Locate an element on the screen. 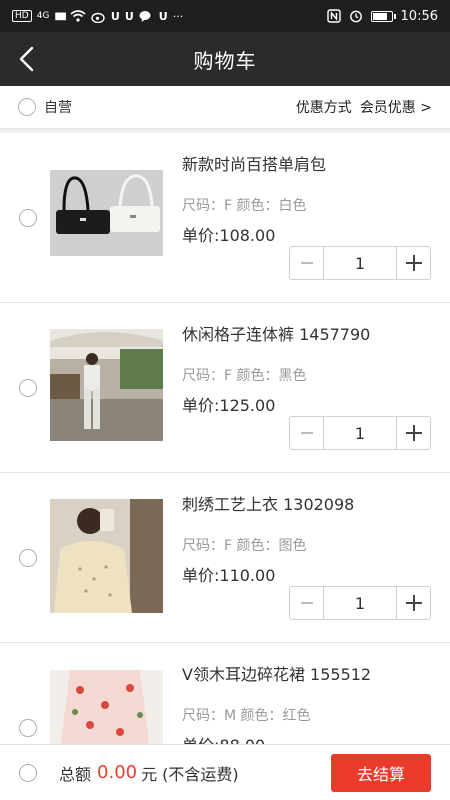 This screenshot has width=450, height=800. item-price: 单价:110.00 is located at coordinates (229, 575).